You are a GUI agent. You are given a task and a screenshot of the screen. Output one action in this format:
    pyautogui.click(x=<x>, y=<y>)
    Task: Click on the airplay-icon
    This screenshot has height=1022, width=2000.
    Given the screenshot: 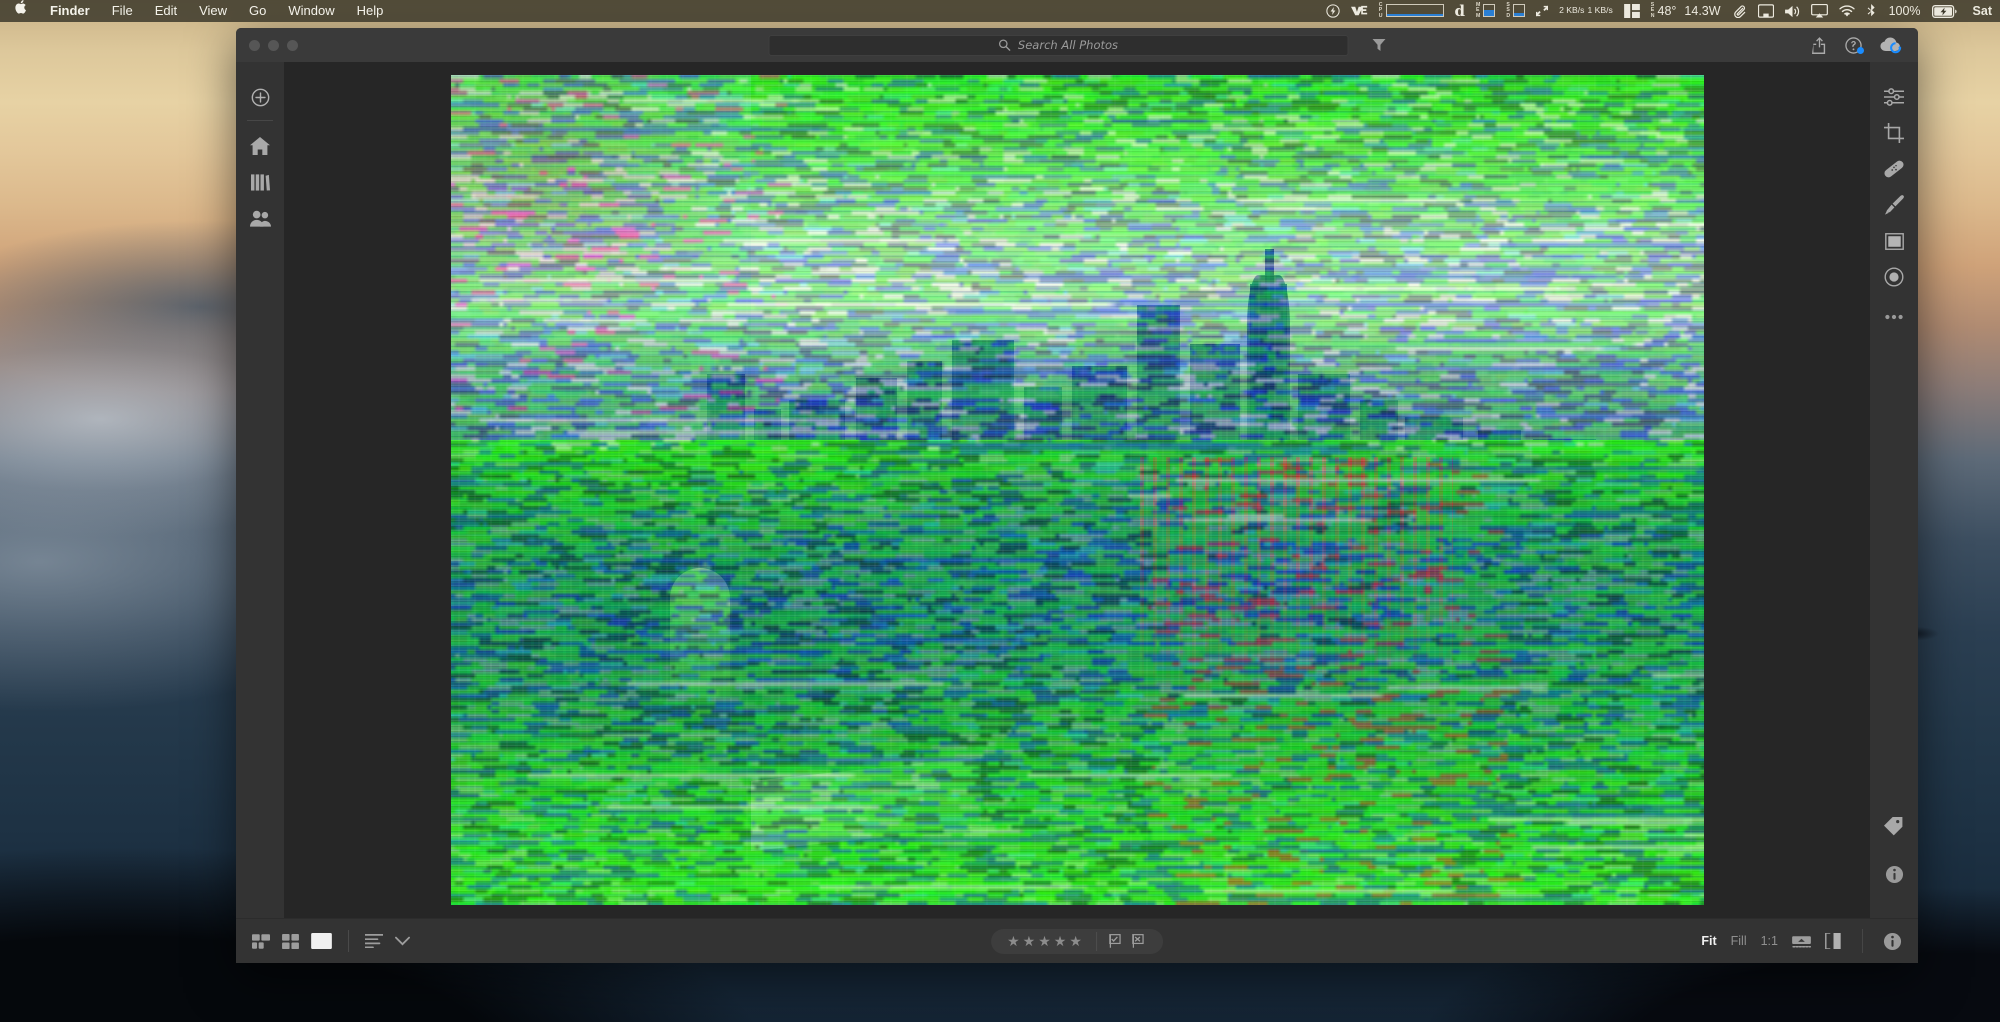 What is the action you would take?
    pyautogui.click(x=1819, y=11)
    